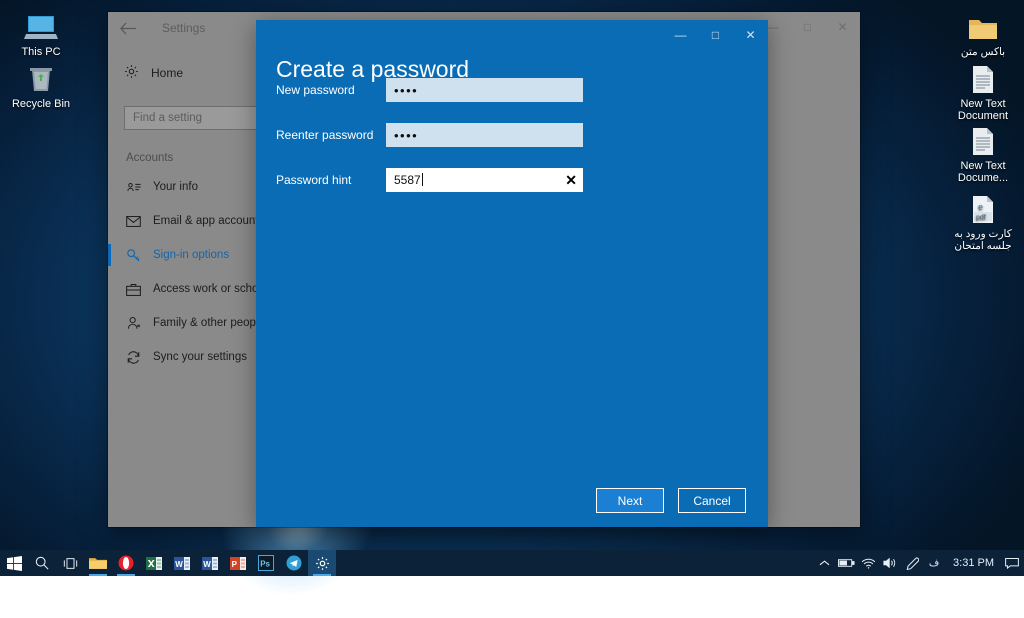 The width and height of the screenshot is (1024, 618). I want to click on contact-card-icon, so click(133, 187).